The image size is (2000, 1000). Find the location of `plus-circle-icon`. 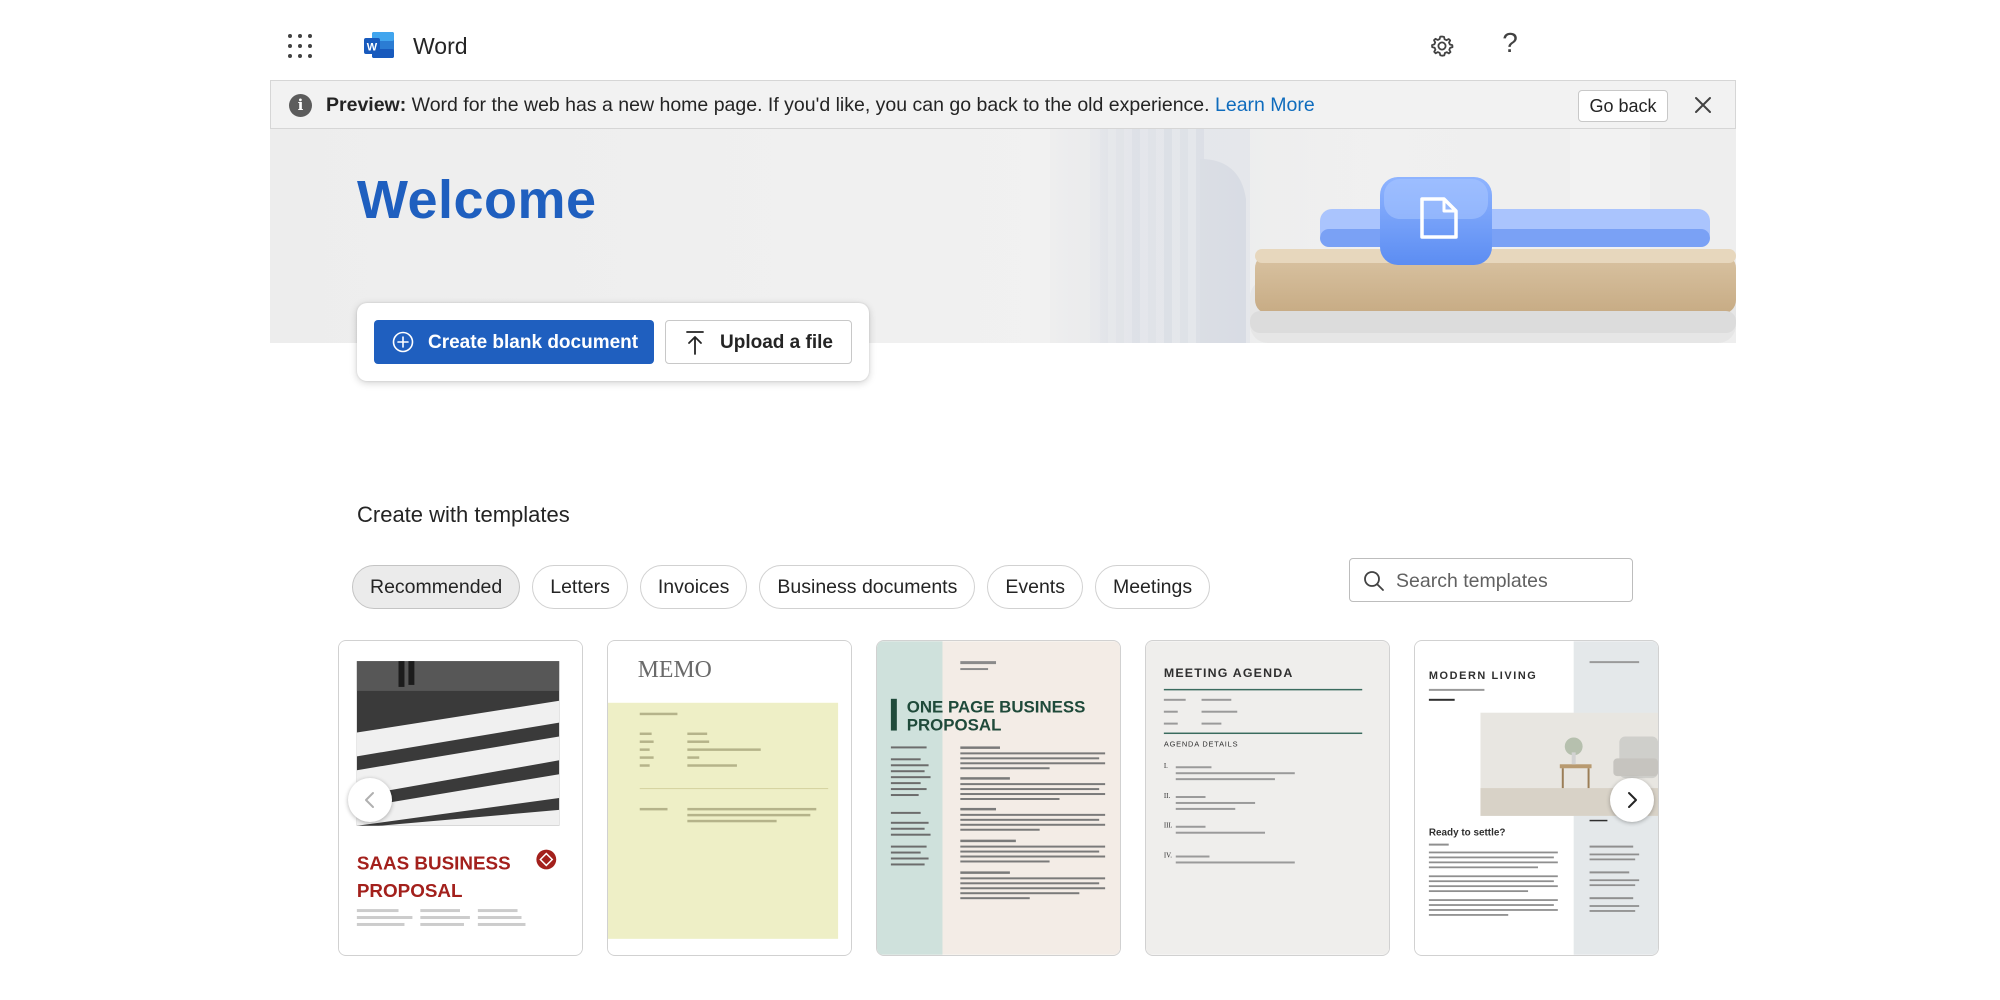

plus-circle-icon is located at coordinates (403, 342).